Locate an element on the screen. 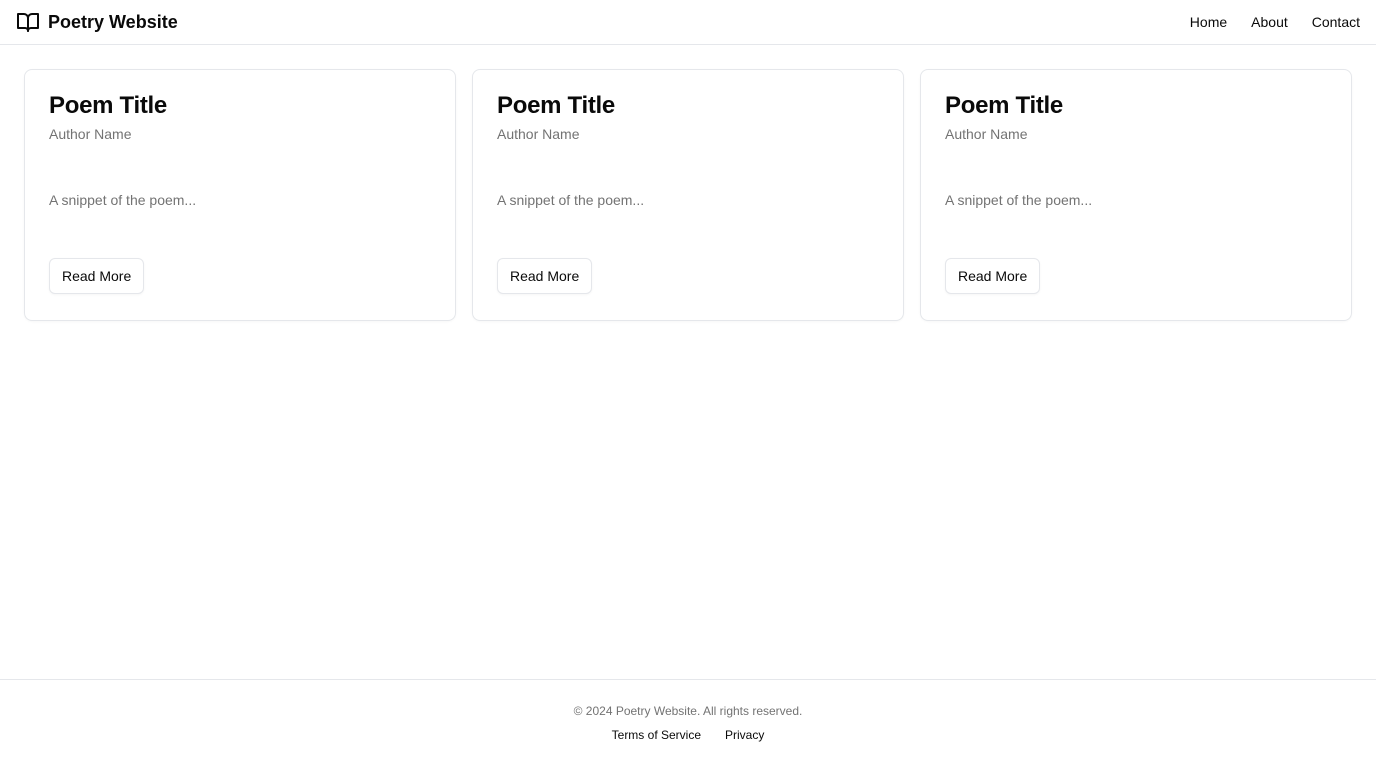 The image size is (1376, 768). terms-link: Terms of Service is located at coordinates (656, 735).